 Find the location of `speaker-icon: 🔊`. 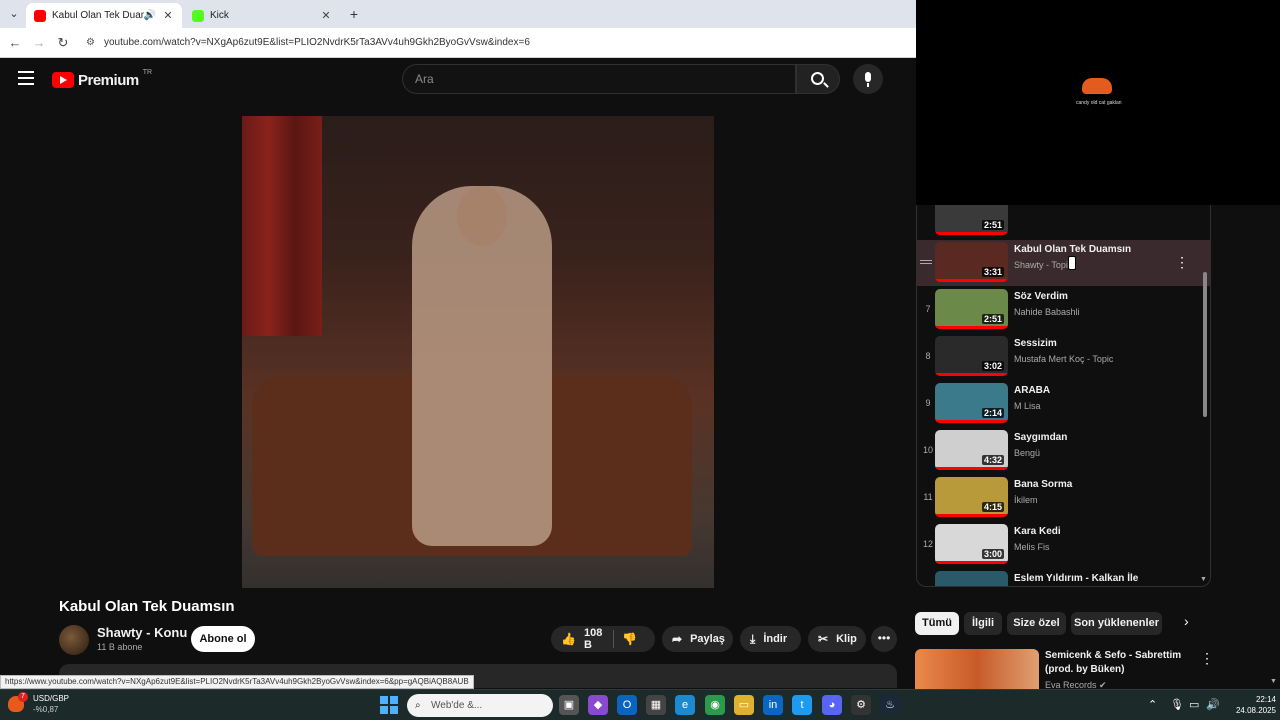

speaker-icon: 🔊 is located at coordinates (150, 15).